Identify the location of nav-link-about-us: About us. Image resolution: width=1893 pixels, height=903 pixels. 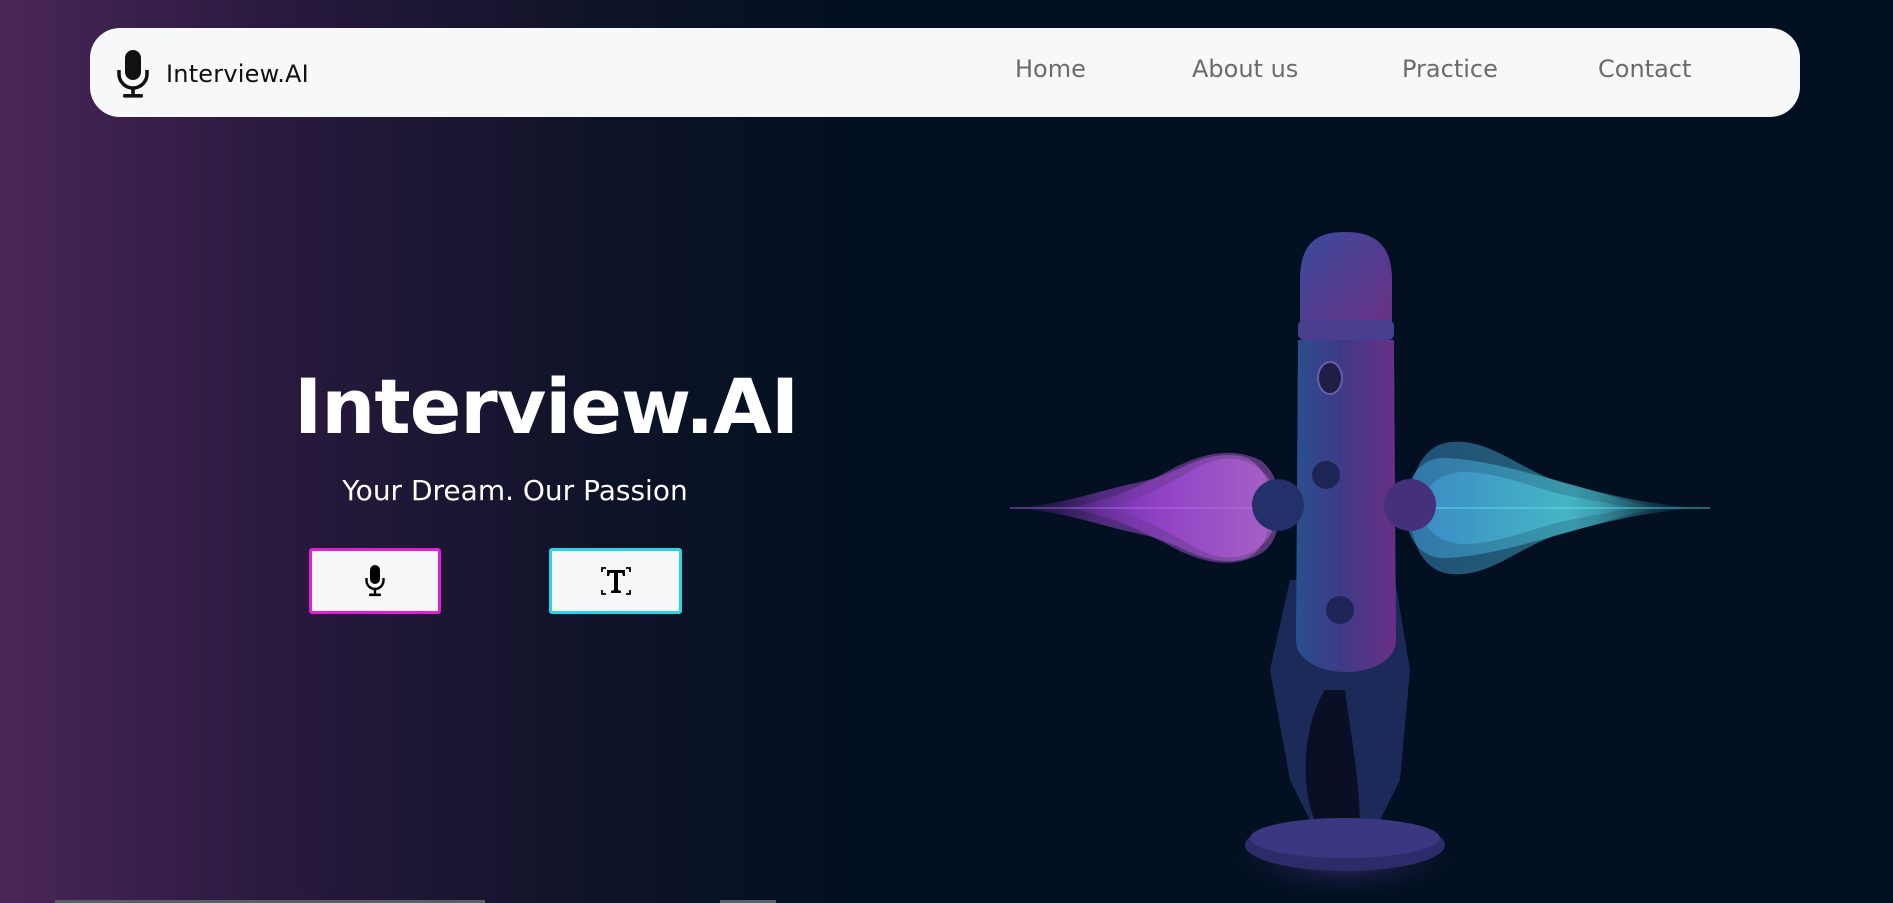
(1245, 69).